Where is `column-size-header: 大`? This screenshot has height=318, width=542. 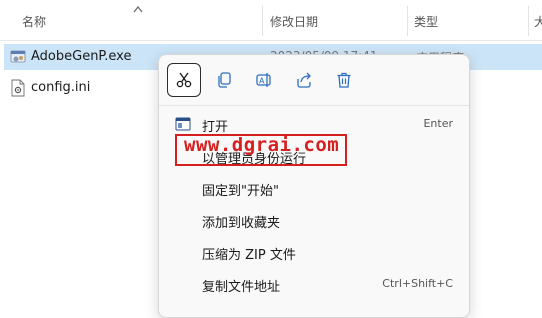 column-size-header: 大 is located at coordinates (538, 21).